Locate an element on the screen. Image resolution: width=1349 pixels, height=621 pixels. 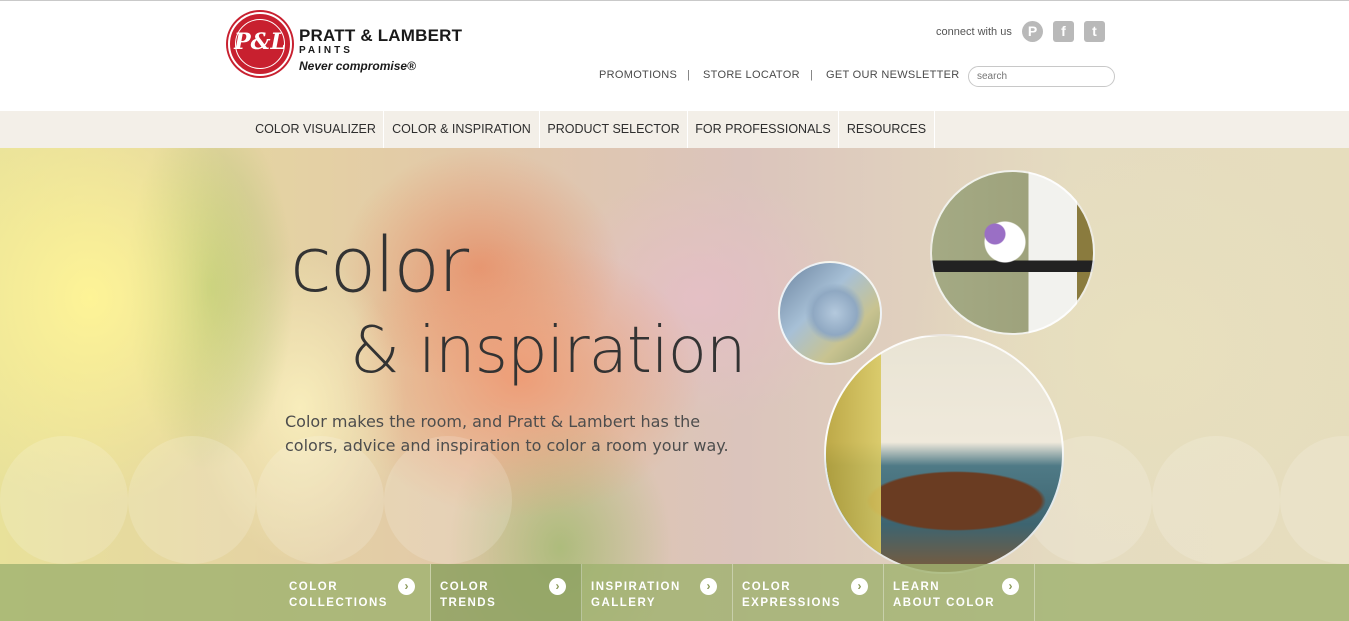
logo-seal-icon: P&L is located at coordinates (260, 44).